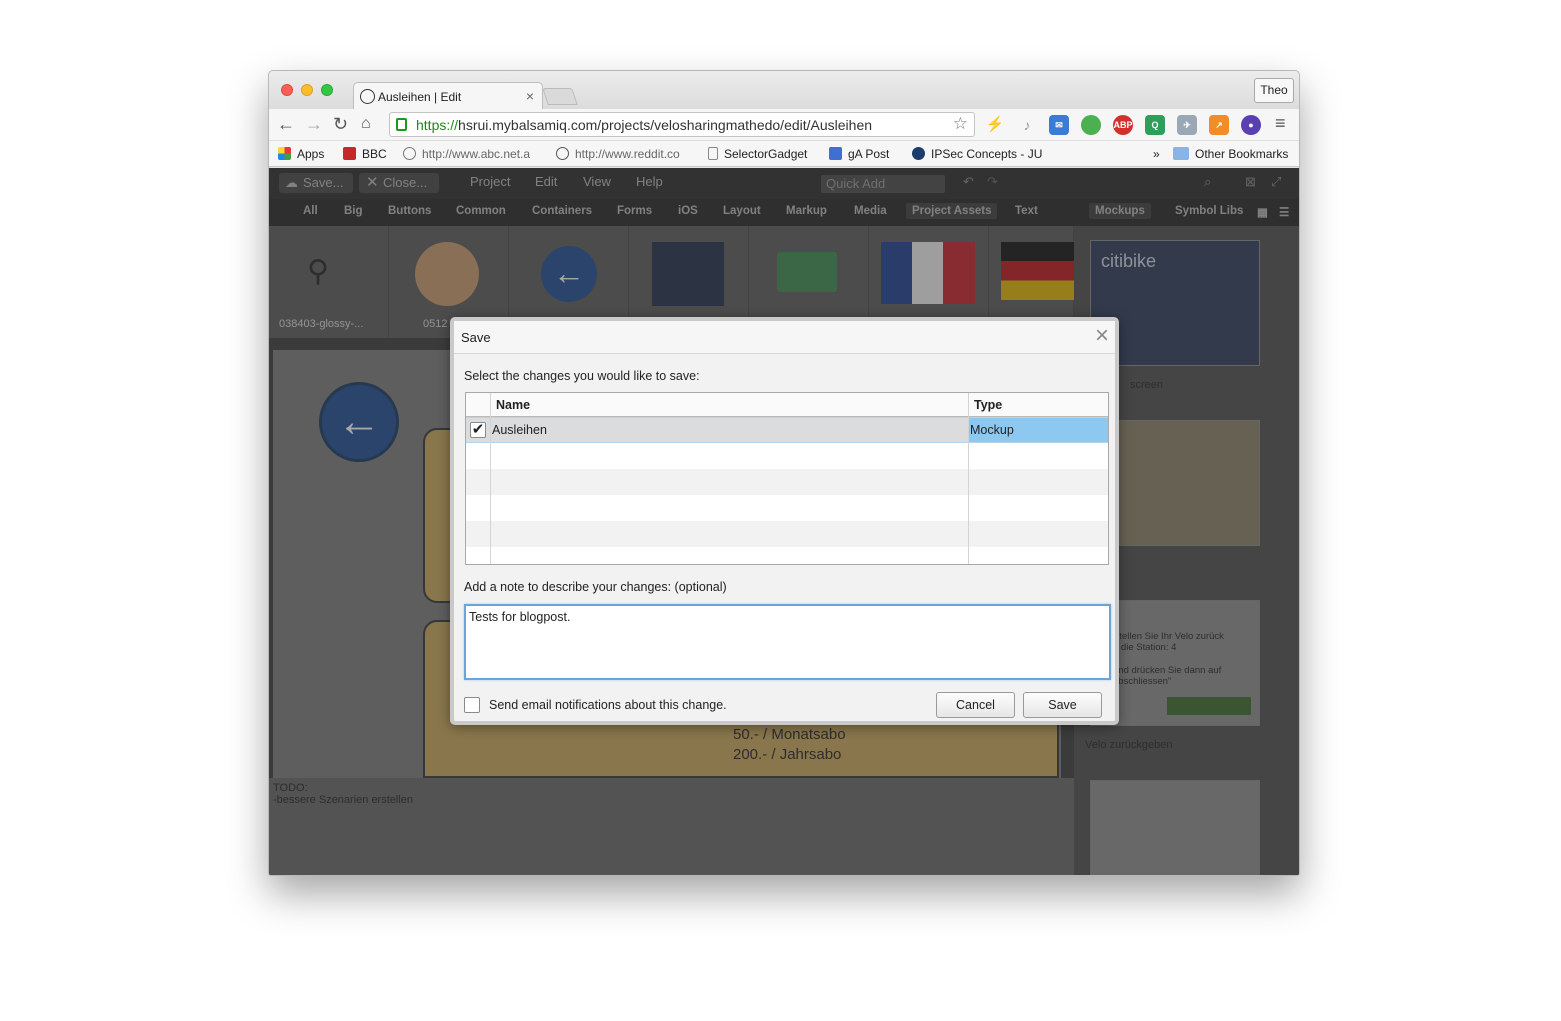 The height and width of the screenshot is (1021, 1561). What do you see at coordinates (960, 124) in the screenshot?
I see `bookmark-star-icon: ☆` at bounding box center [960, 124].